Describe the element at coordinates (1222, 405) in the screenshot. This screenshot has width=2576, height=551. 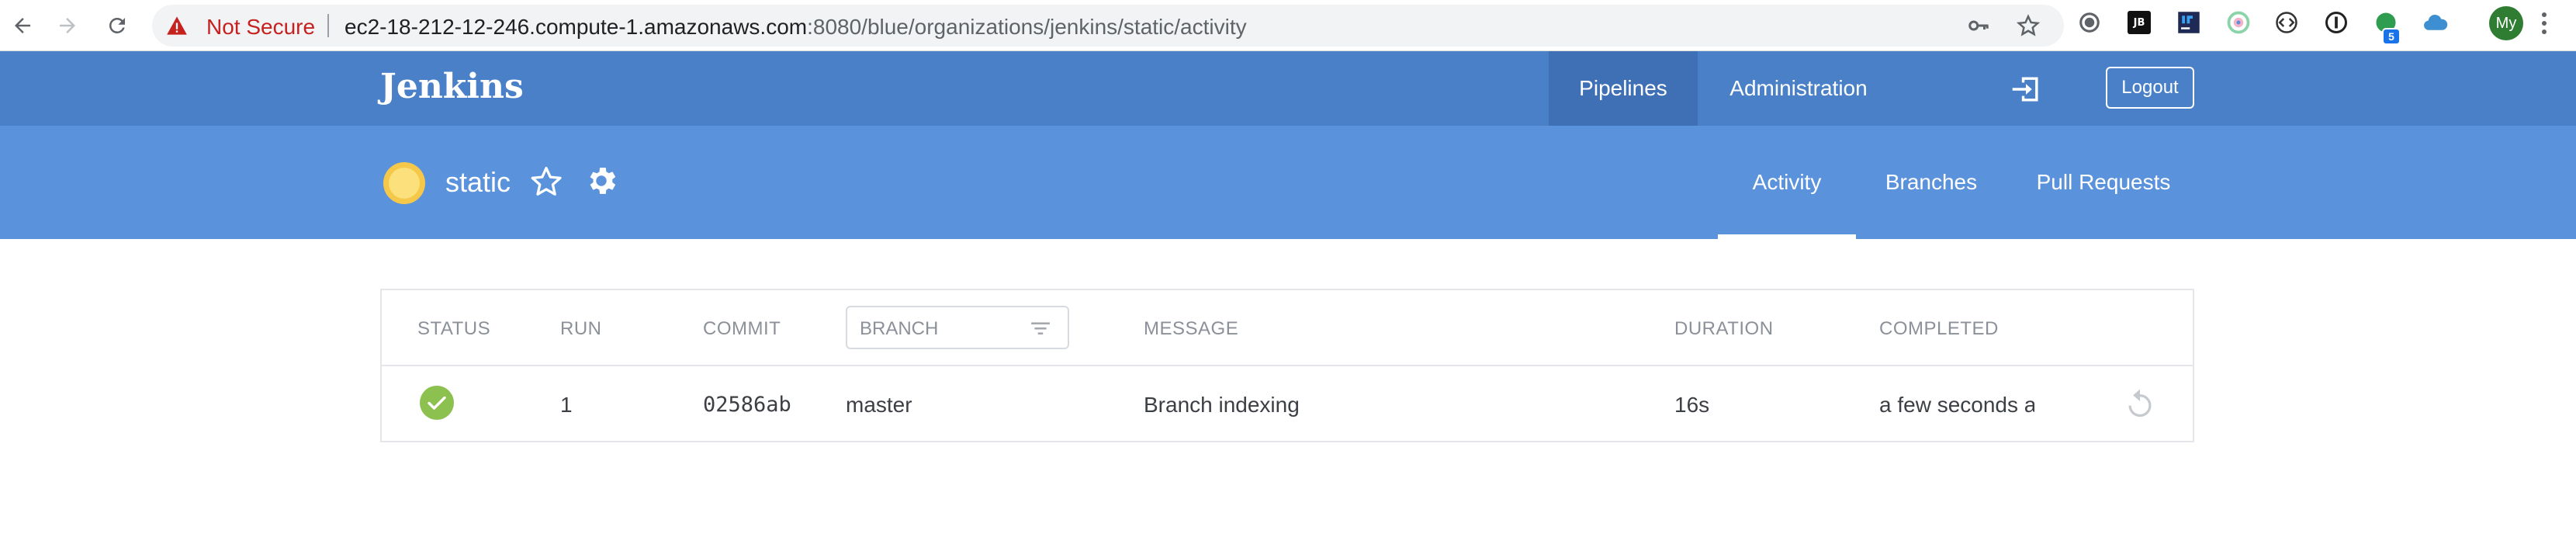
I see `run-message: Branch indexing` at that location.